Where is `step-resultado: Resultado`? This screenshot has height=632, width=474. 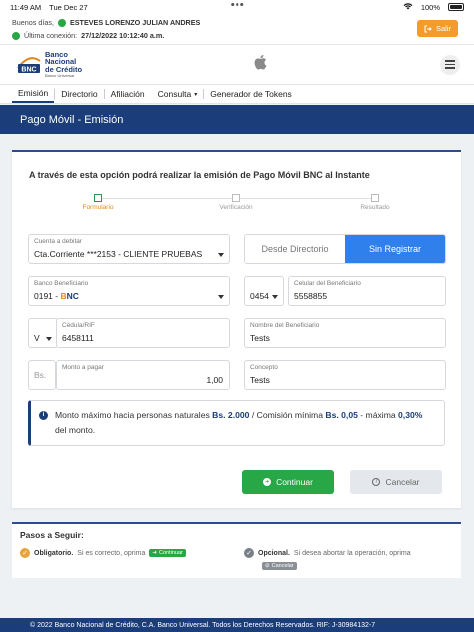 step-resultado: Resultado is located at coordinates (375, 201).